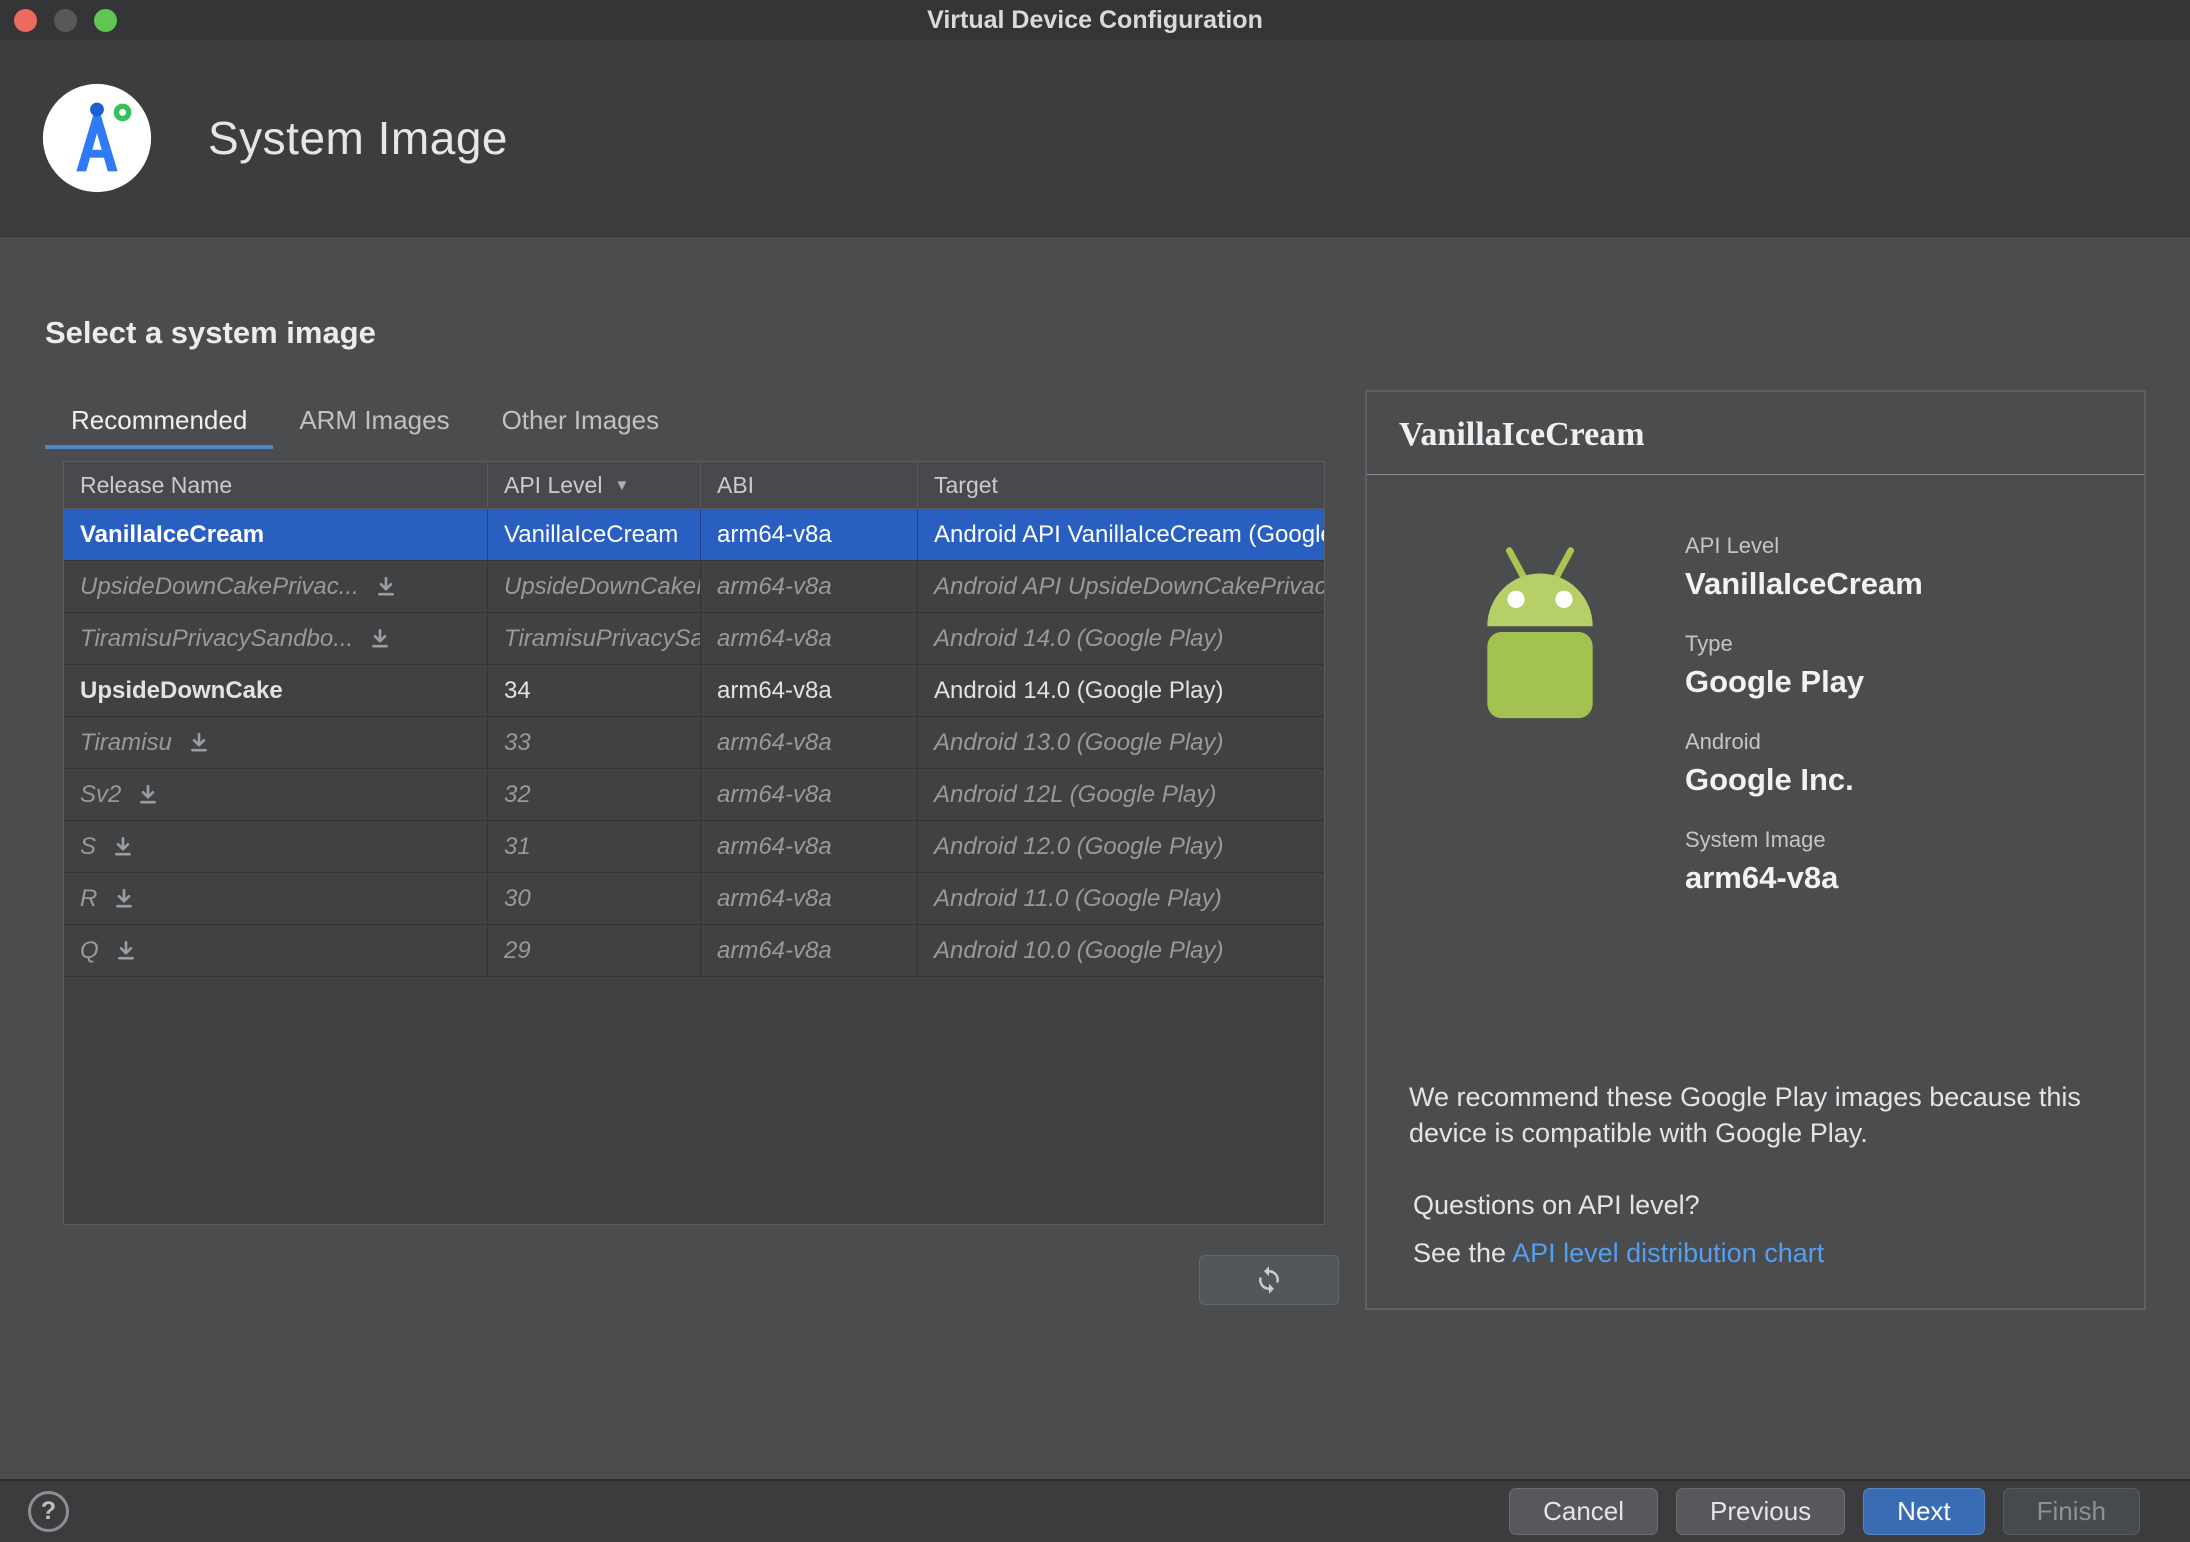 The width and height of the screenshot is (2190, 1542). I want to click on api-distribution-chart-link: API level distribution chart, so click(1668, 1253).